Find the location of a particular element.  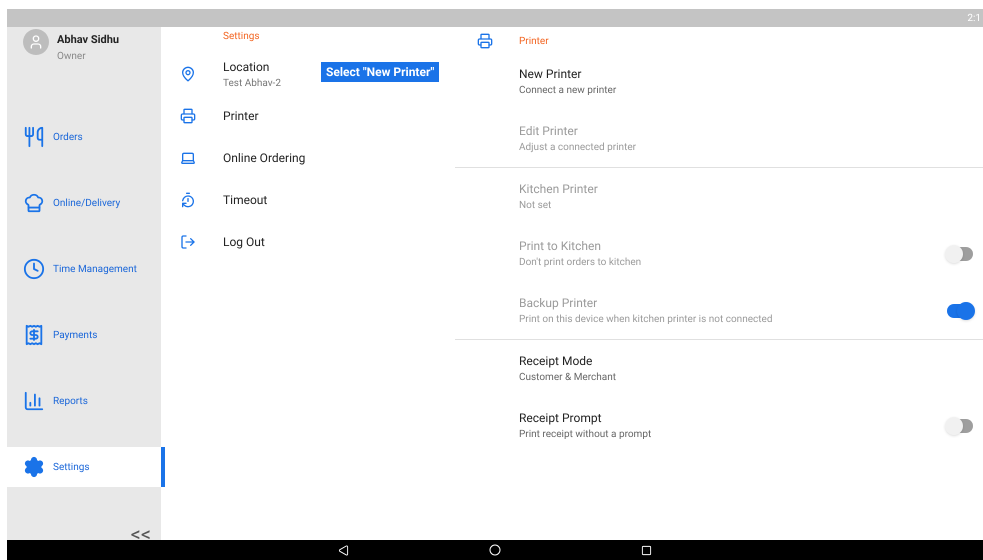

menu-item: Log Out is located at coordinates (238, 242).